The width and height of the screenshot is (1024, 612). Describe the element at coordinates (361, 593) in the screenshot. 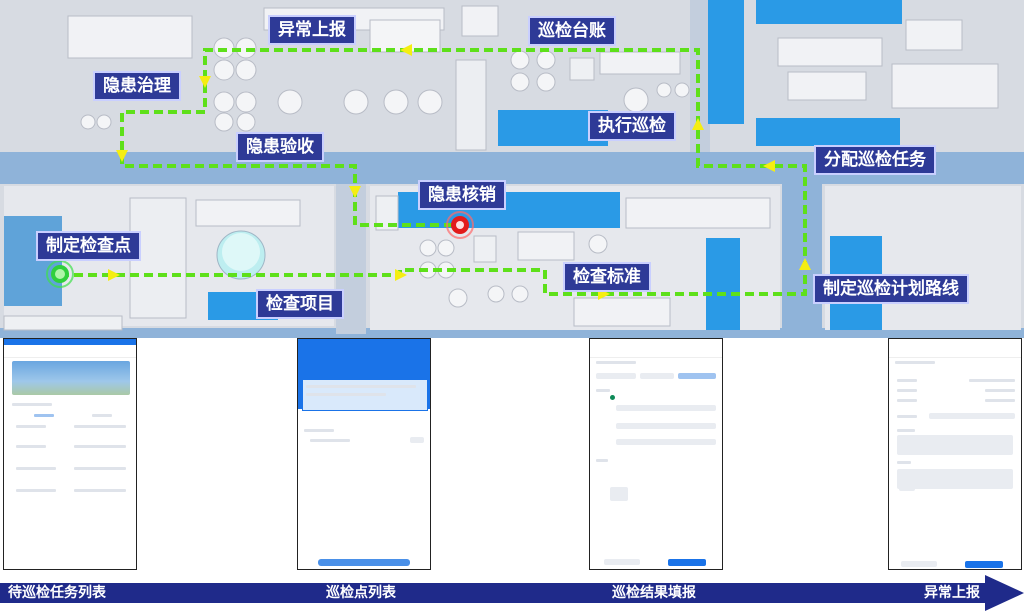

I see `flow-step-checkpoint-list: 巡检点列表` at that location.